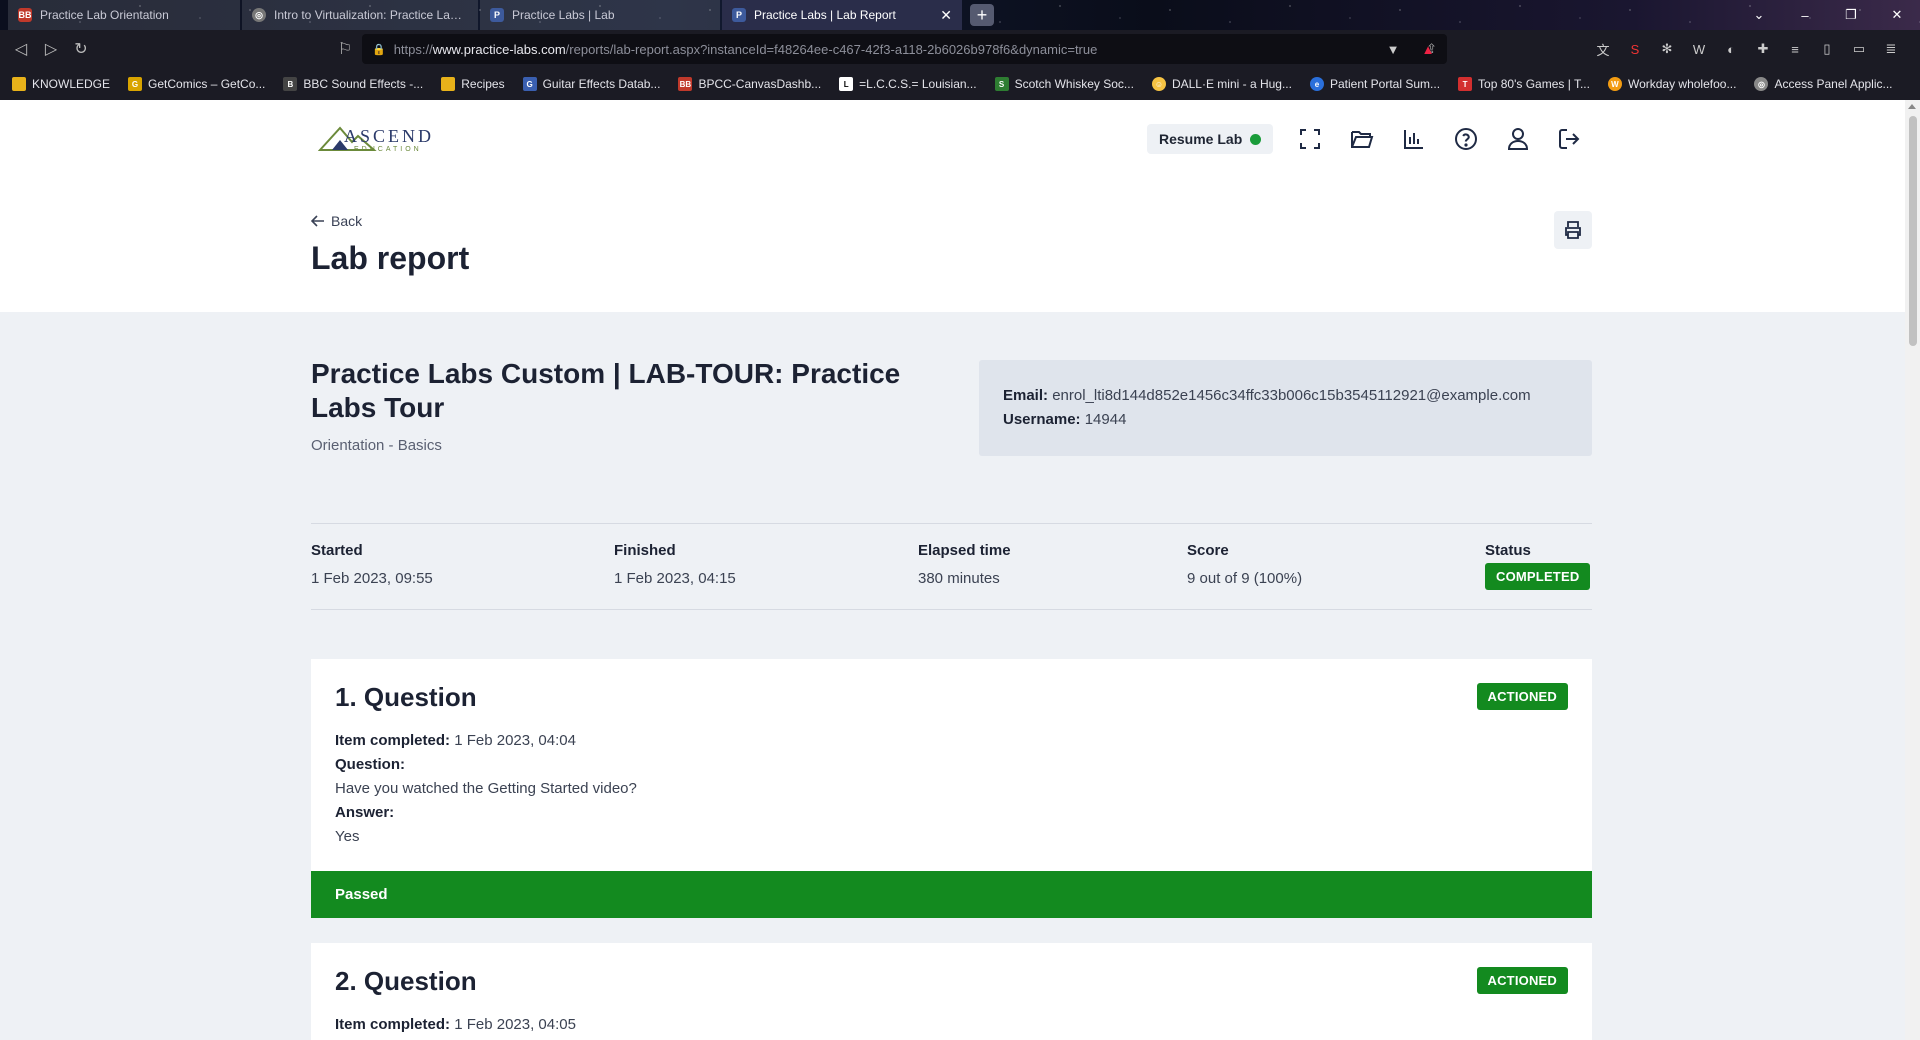  Describe the element at coordinates (1310, 139) in the screenshot. I see `fullscreen-icon` at that location.